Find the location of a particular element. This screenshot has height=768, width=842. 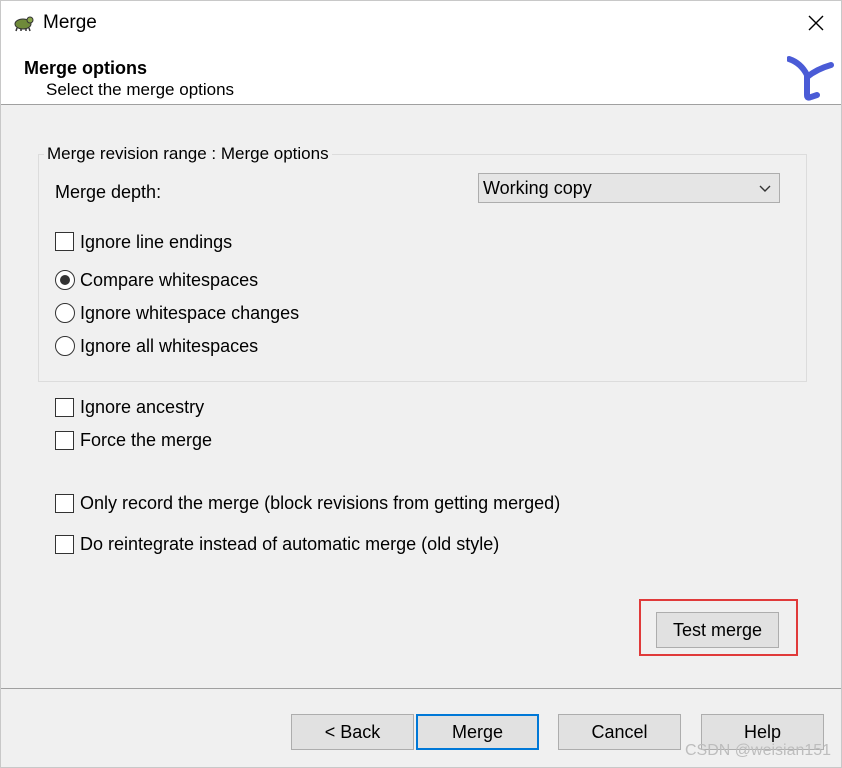

page-subtitle: Select the merge options is located at coordinates (140, 89).